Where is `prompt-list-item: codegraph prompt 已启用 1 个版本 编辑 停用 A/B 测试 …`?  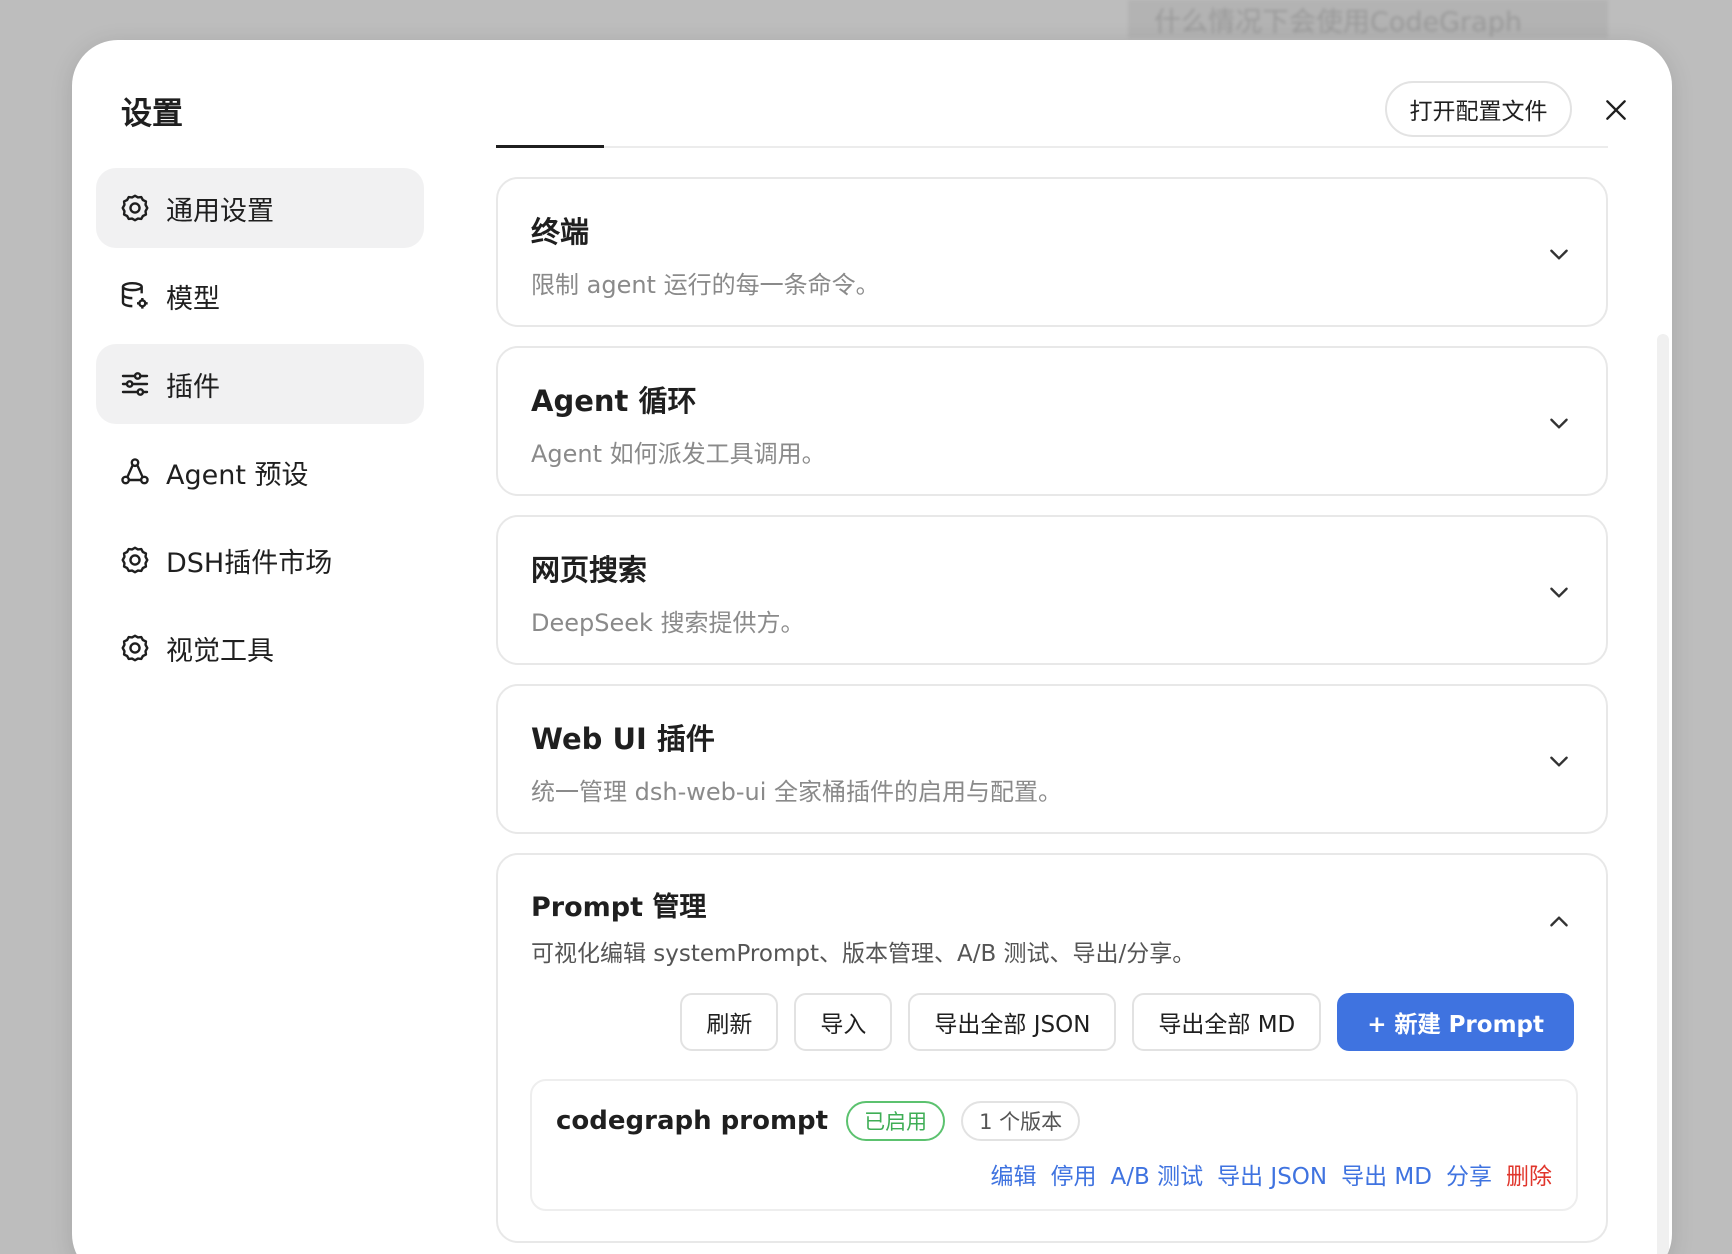
prompt-list-item: codegraph prompt 已启用 1 个版本 编辑 停用 A/B 测试 … is located at coordinates (1054, 1145).